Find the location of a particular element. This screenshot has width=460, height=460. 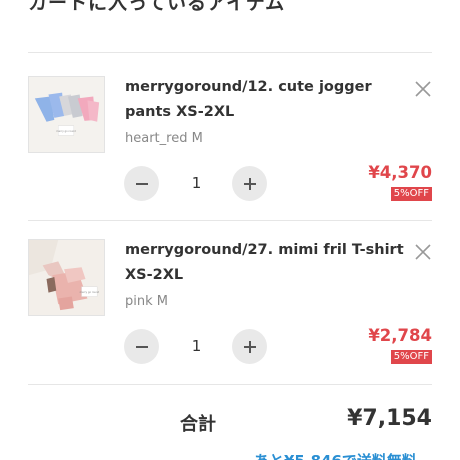

divider is located at coordinates (230, 384).